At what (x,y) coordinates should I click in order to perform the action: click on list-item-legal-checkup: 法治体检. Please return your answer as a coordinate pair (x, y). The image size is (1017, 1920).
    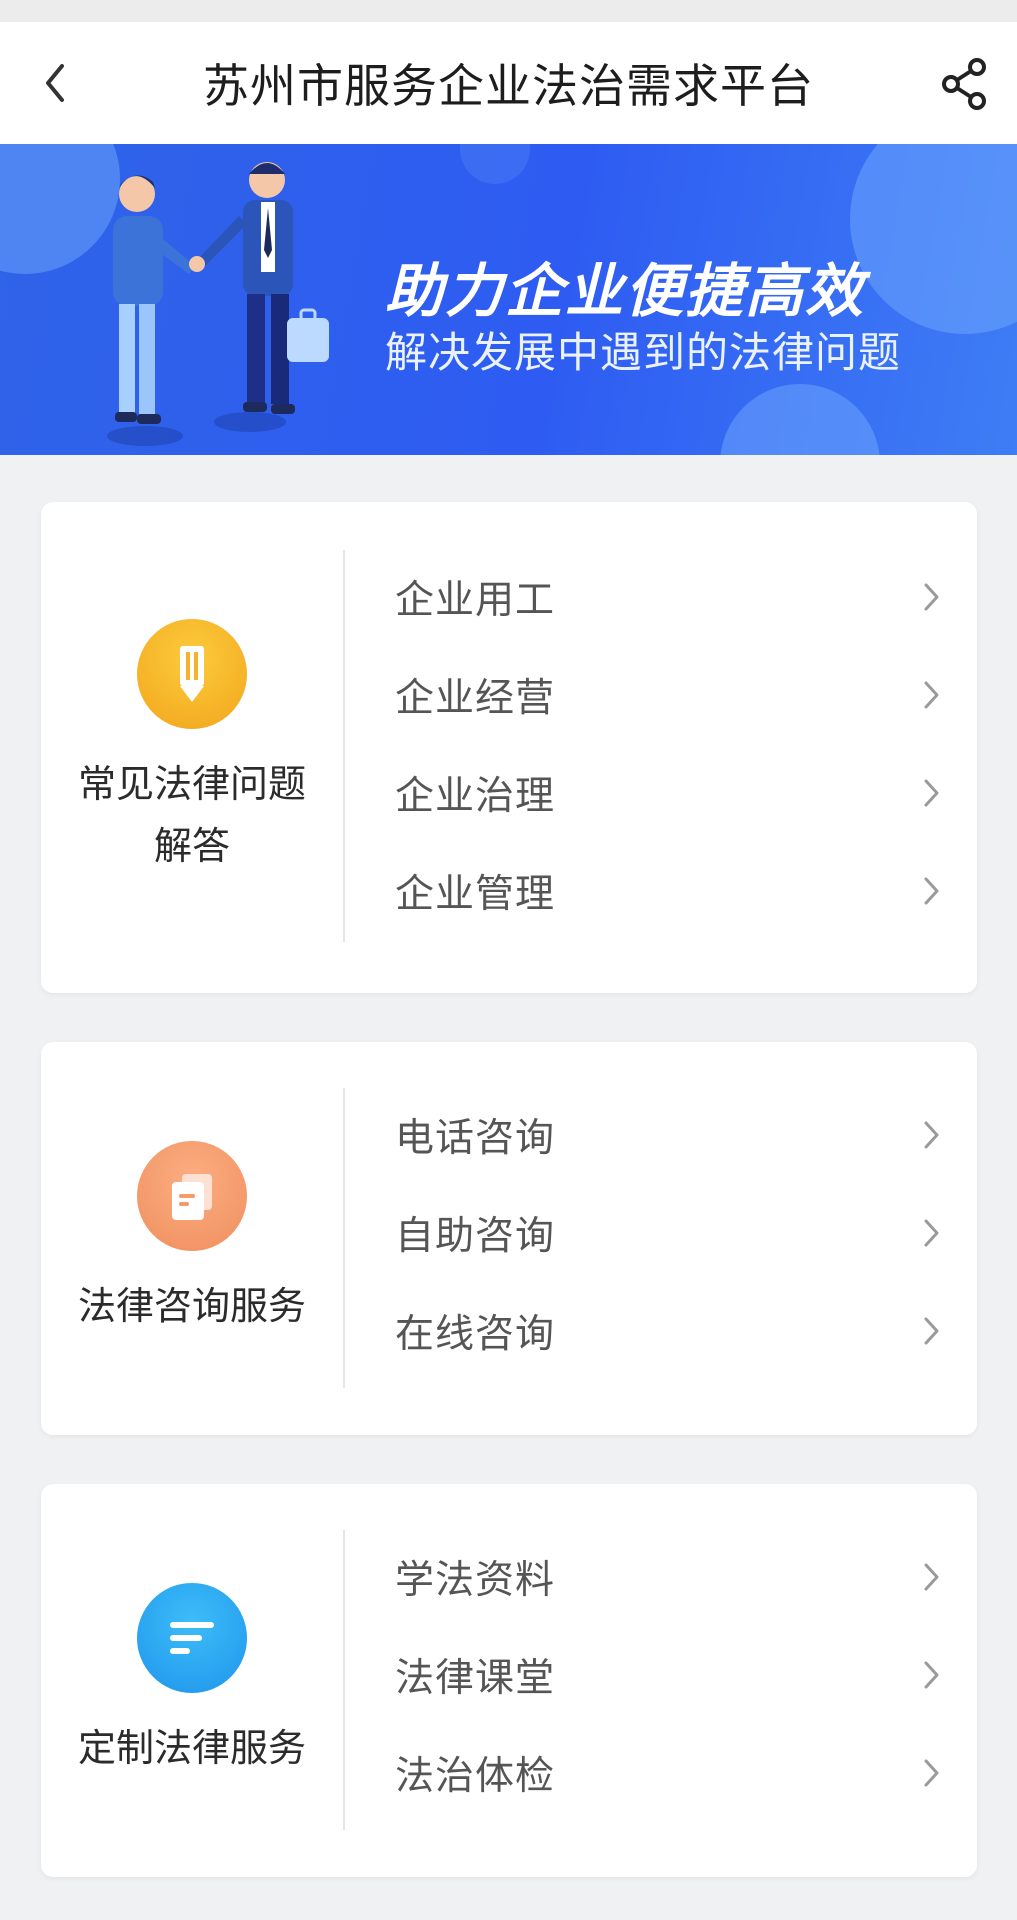
    Looking at the image, I should click on (668, 1773).